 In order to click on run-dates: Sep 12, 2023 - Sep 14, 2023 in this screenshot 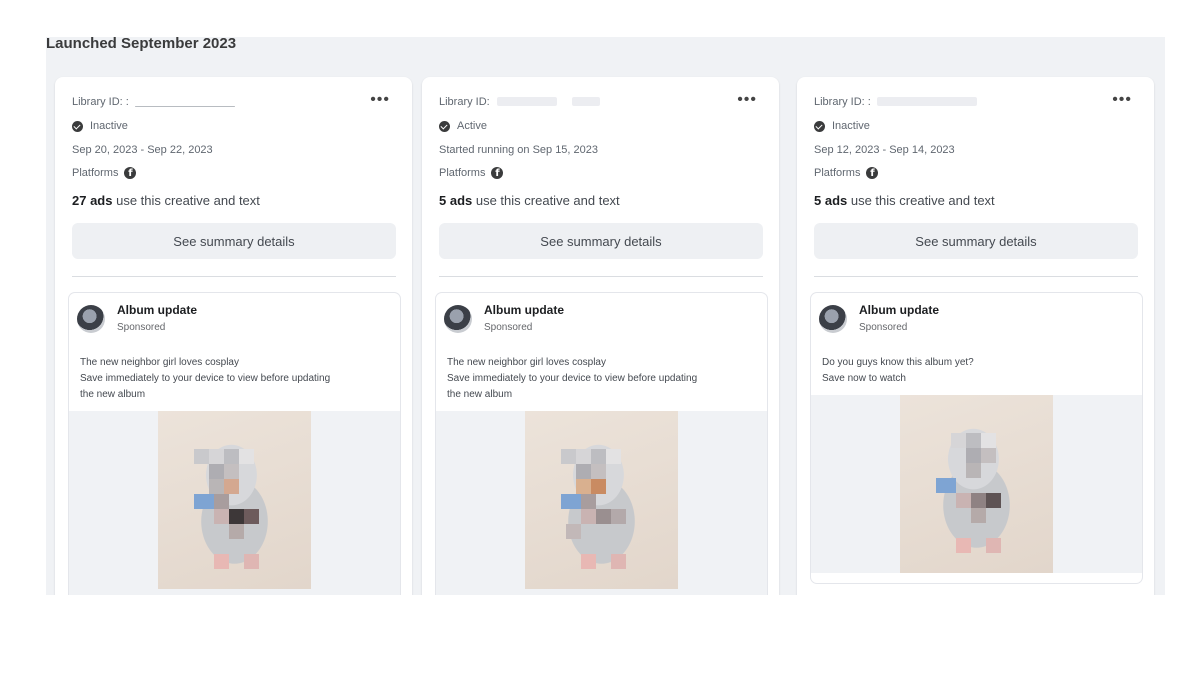, I will do `click(884, 150)`.